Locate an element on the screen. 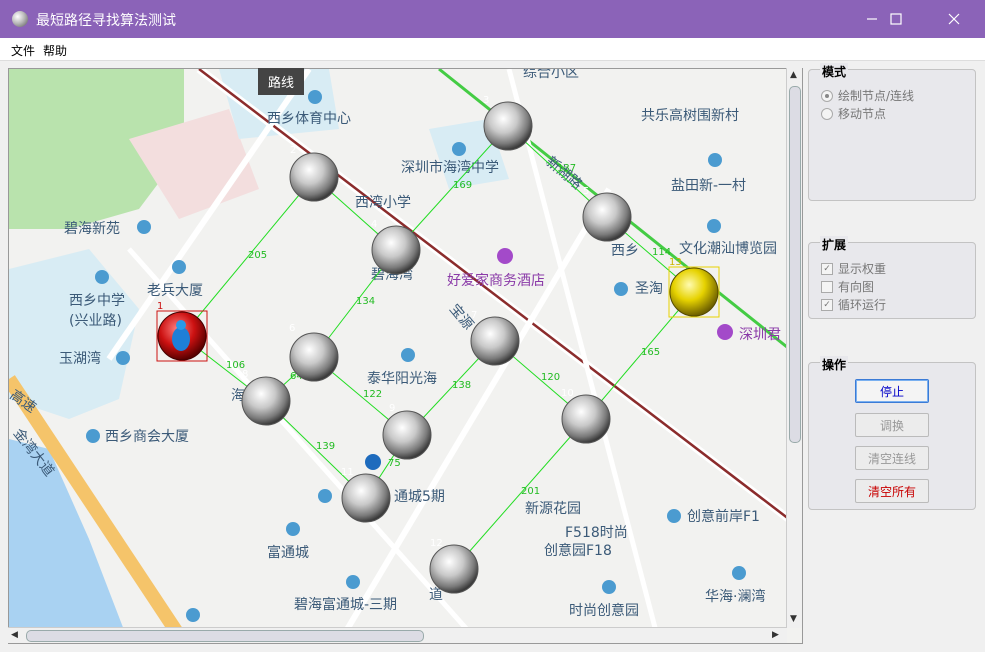 This screenshot has height=652, width=985. extend-group-title: 扩展 is located at coordinates (834, 244).